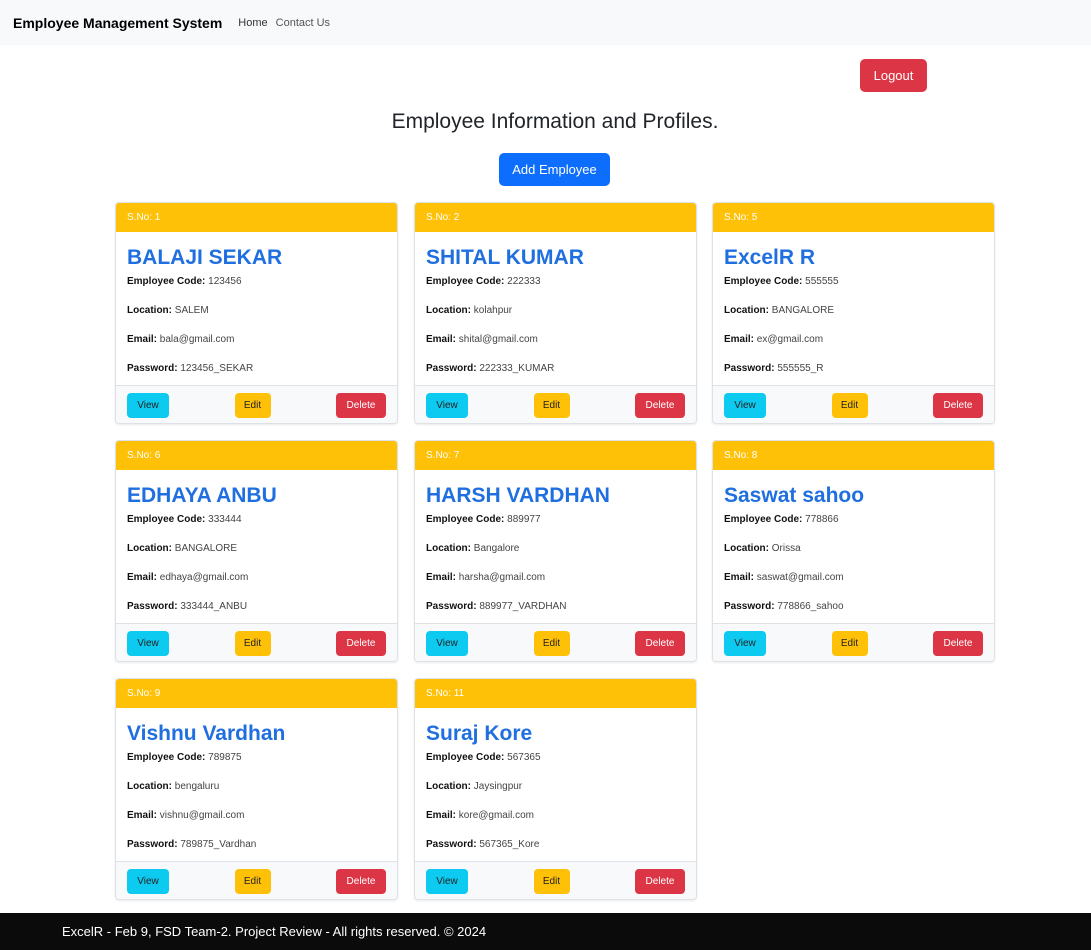 The width and height of the screenshot is (1091, 950). Describe the element at coordinates (214, 606) in the screenshot. I see `password-value: 333444_ANBU` at that location.